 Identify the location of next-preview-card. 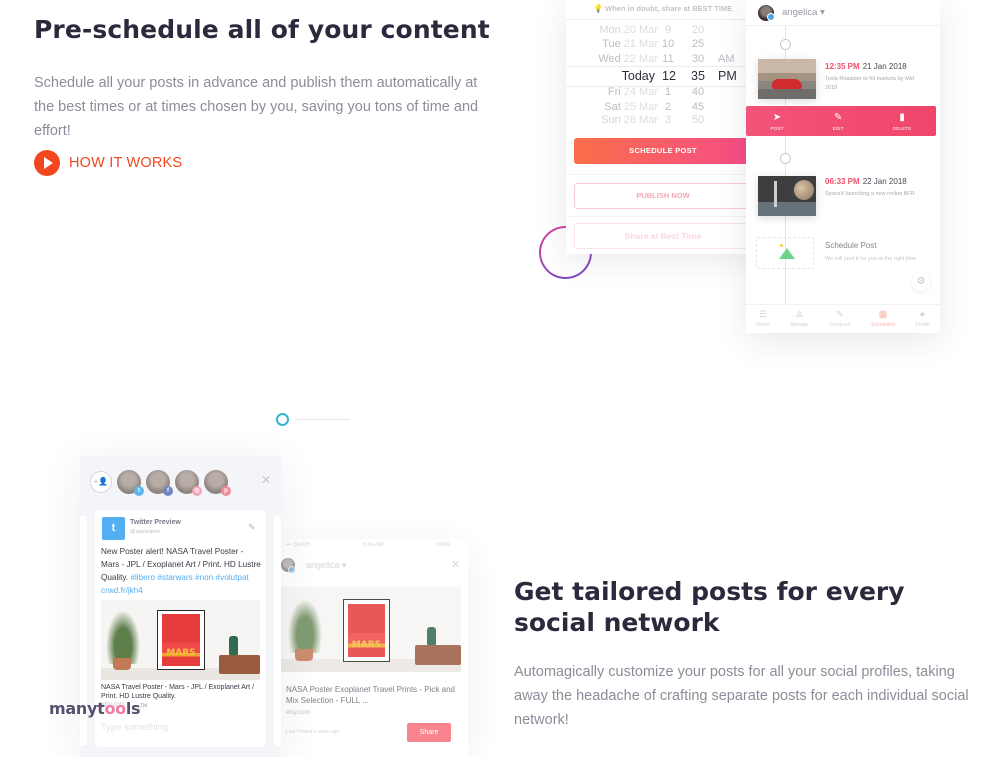
(277, 631).